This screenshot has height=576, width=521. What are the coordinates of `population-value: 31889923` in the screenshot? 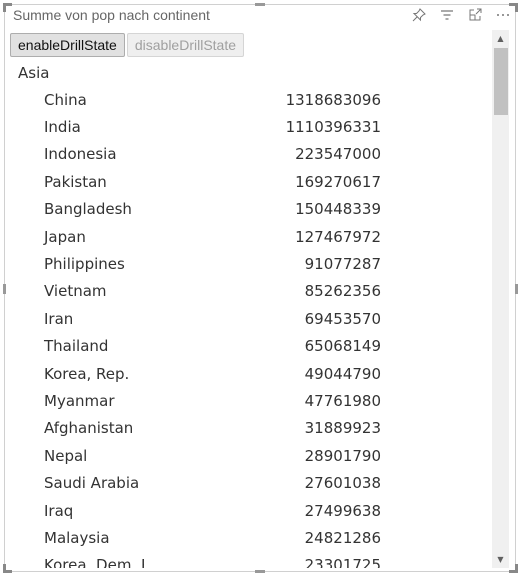 It's located at (342, 428).